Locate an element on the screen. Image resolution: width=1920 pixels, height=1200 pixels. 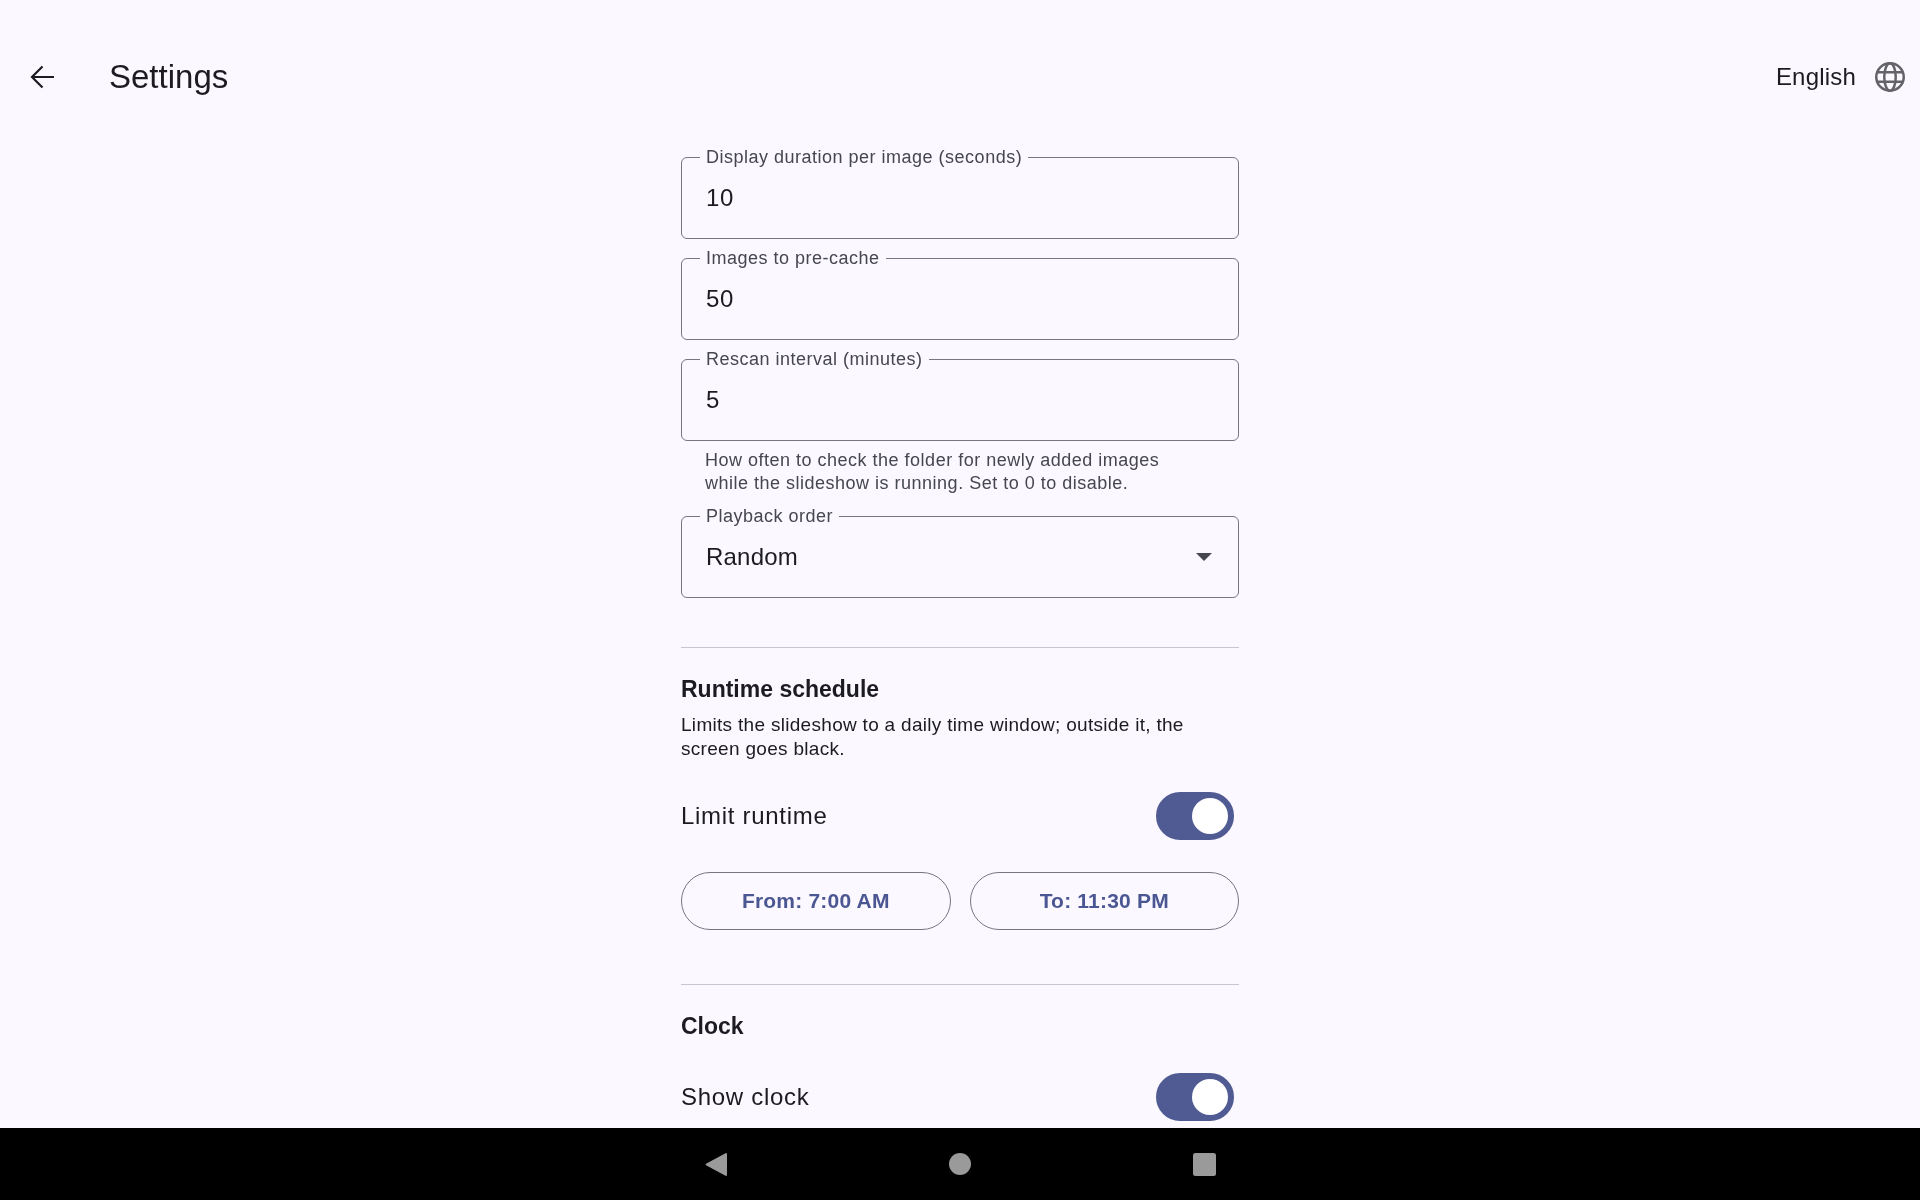
caret-down-icon is located at coordinates (1204, 557).